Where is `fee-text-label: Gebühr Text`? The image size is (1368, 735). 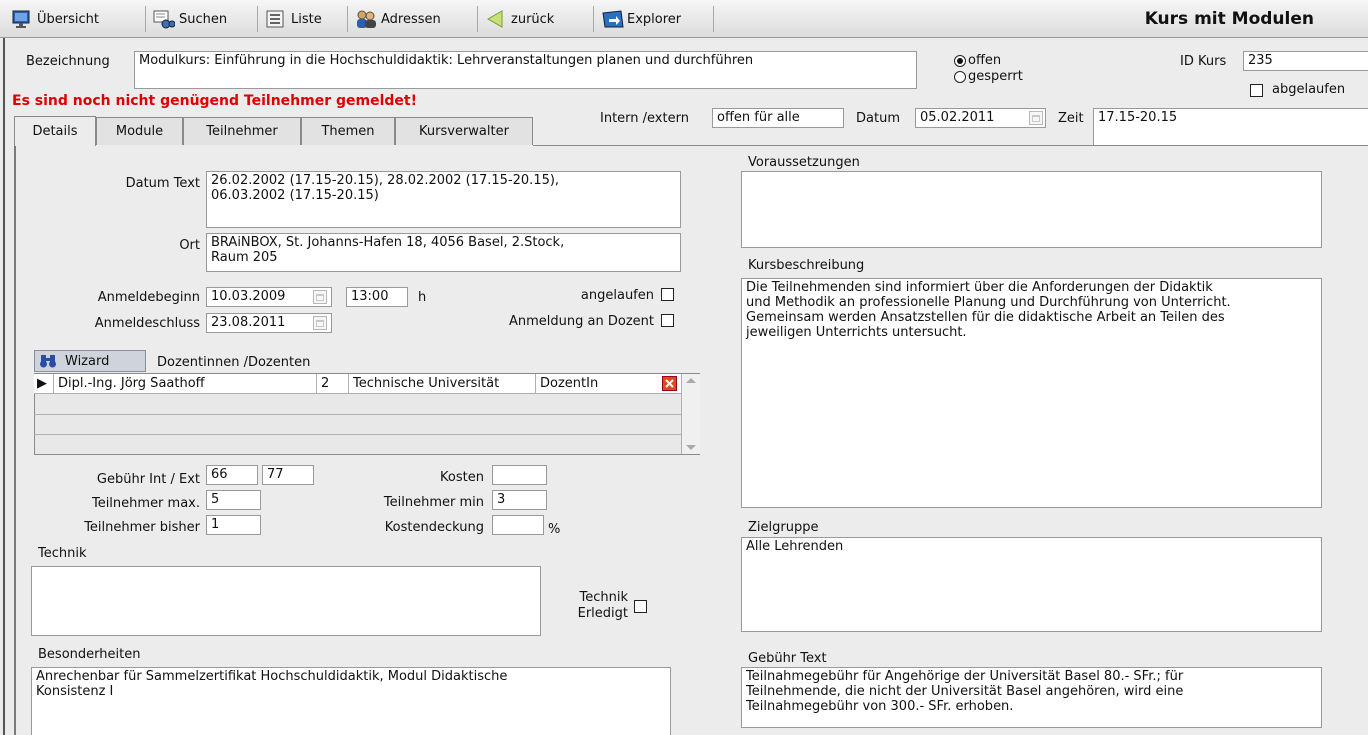 fee-text-label: Gebühr Text is located at coordinates (787, 658).